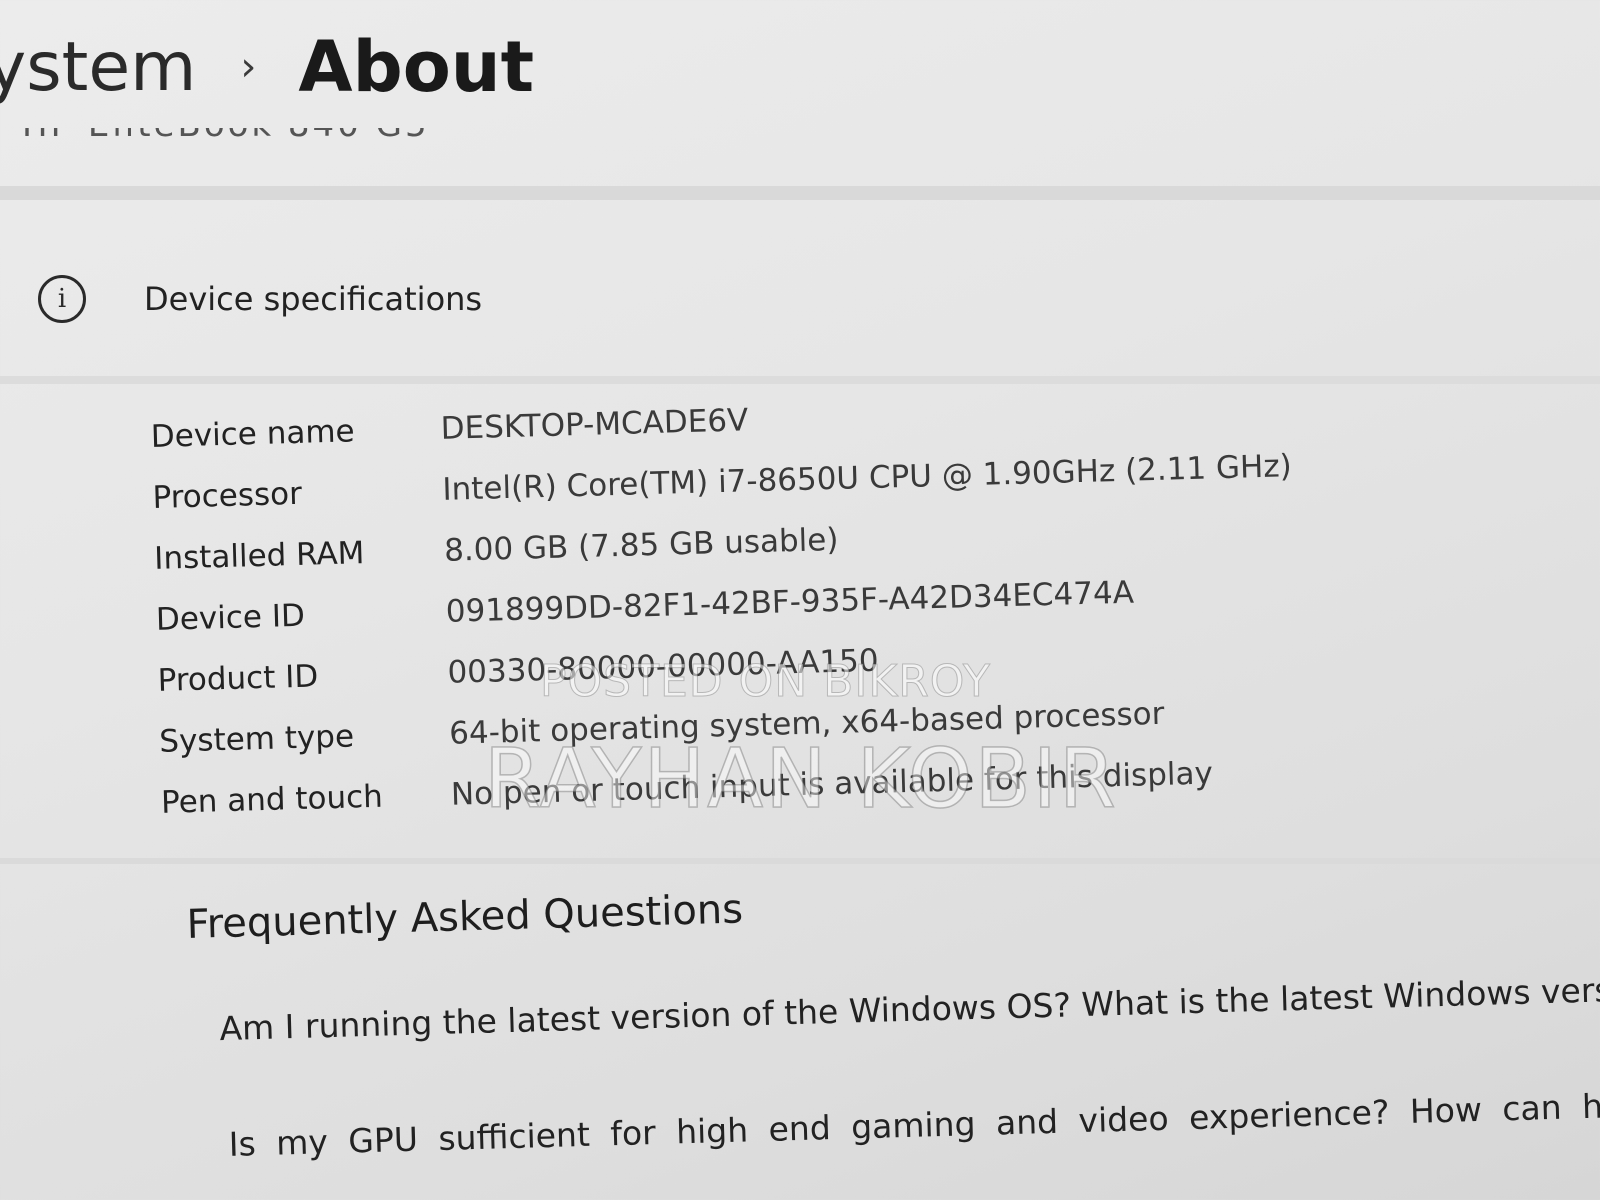 This screenshot has height=1200, width=1600. Describe the element at coordinates (238, 678) in the screenshot. I see `spec-label: Product ID` at that location.